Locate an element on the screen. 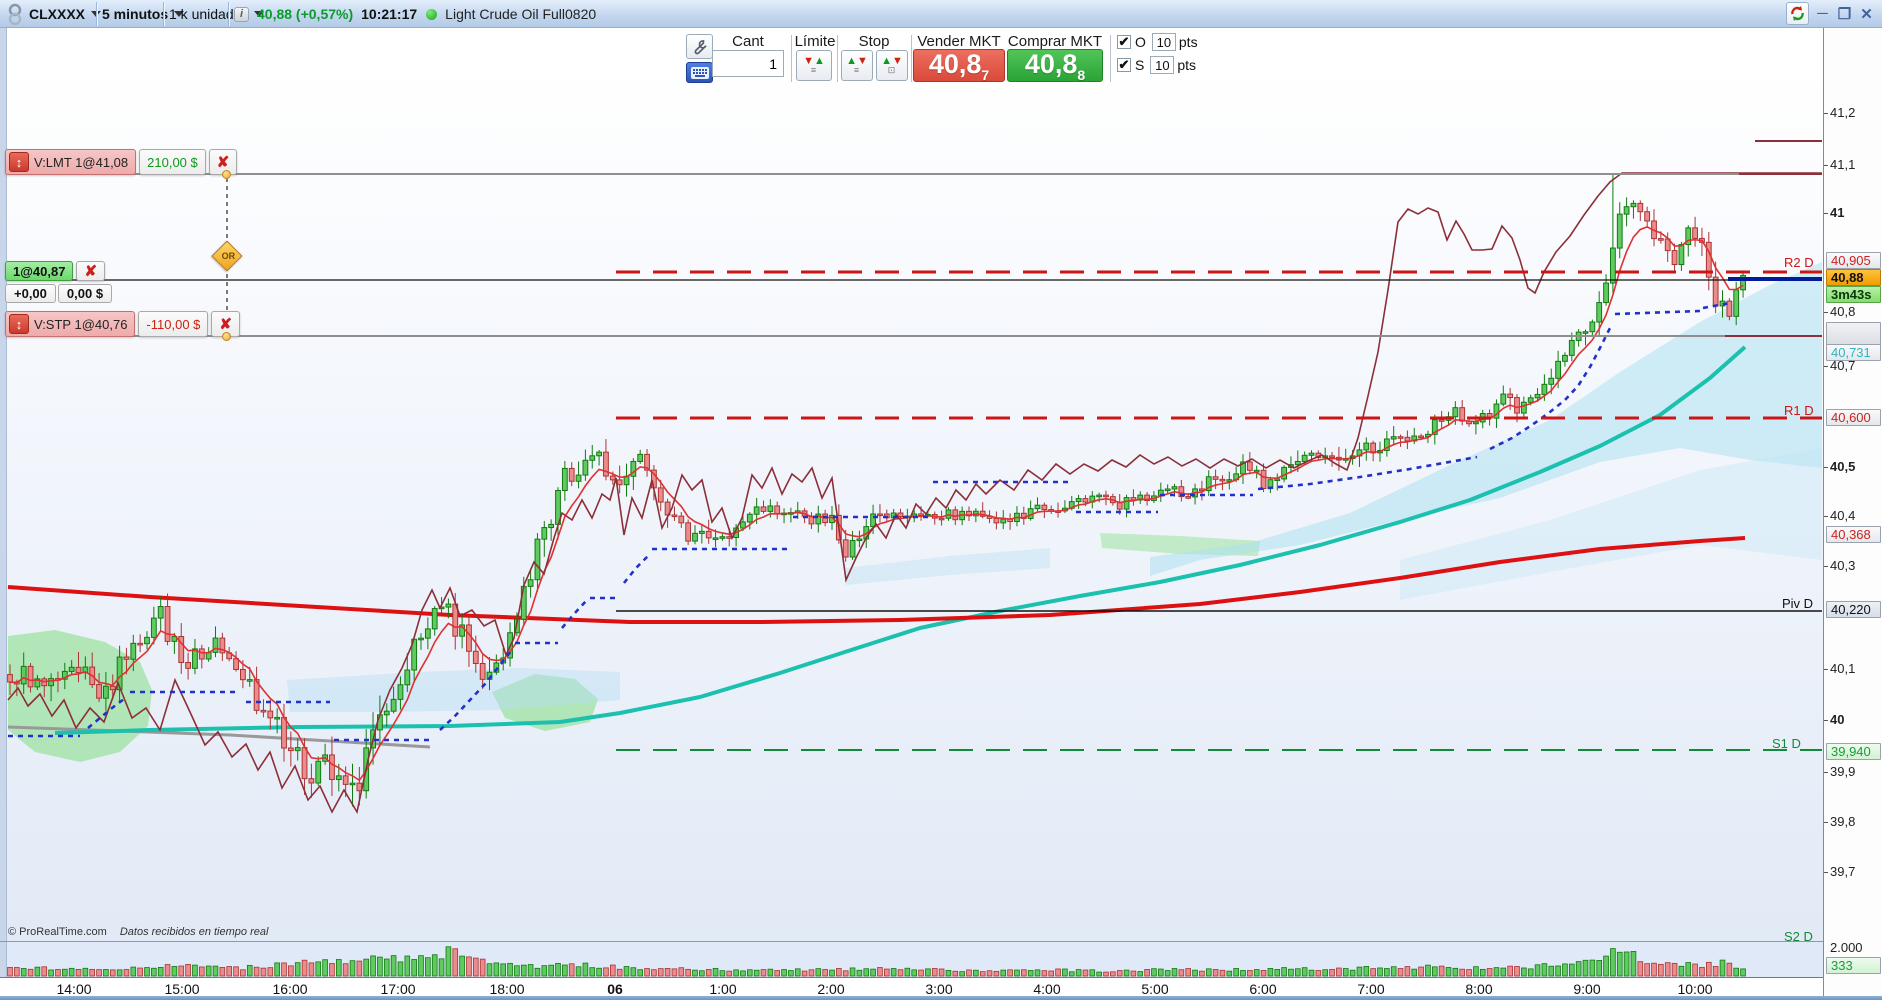 The height and width of the screenshot is (1000, 1882). position-pnl-row: +0,00 0,00 $ is located at coordinates (59, 293).